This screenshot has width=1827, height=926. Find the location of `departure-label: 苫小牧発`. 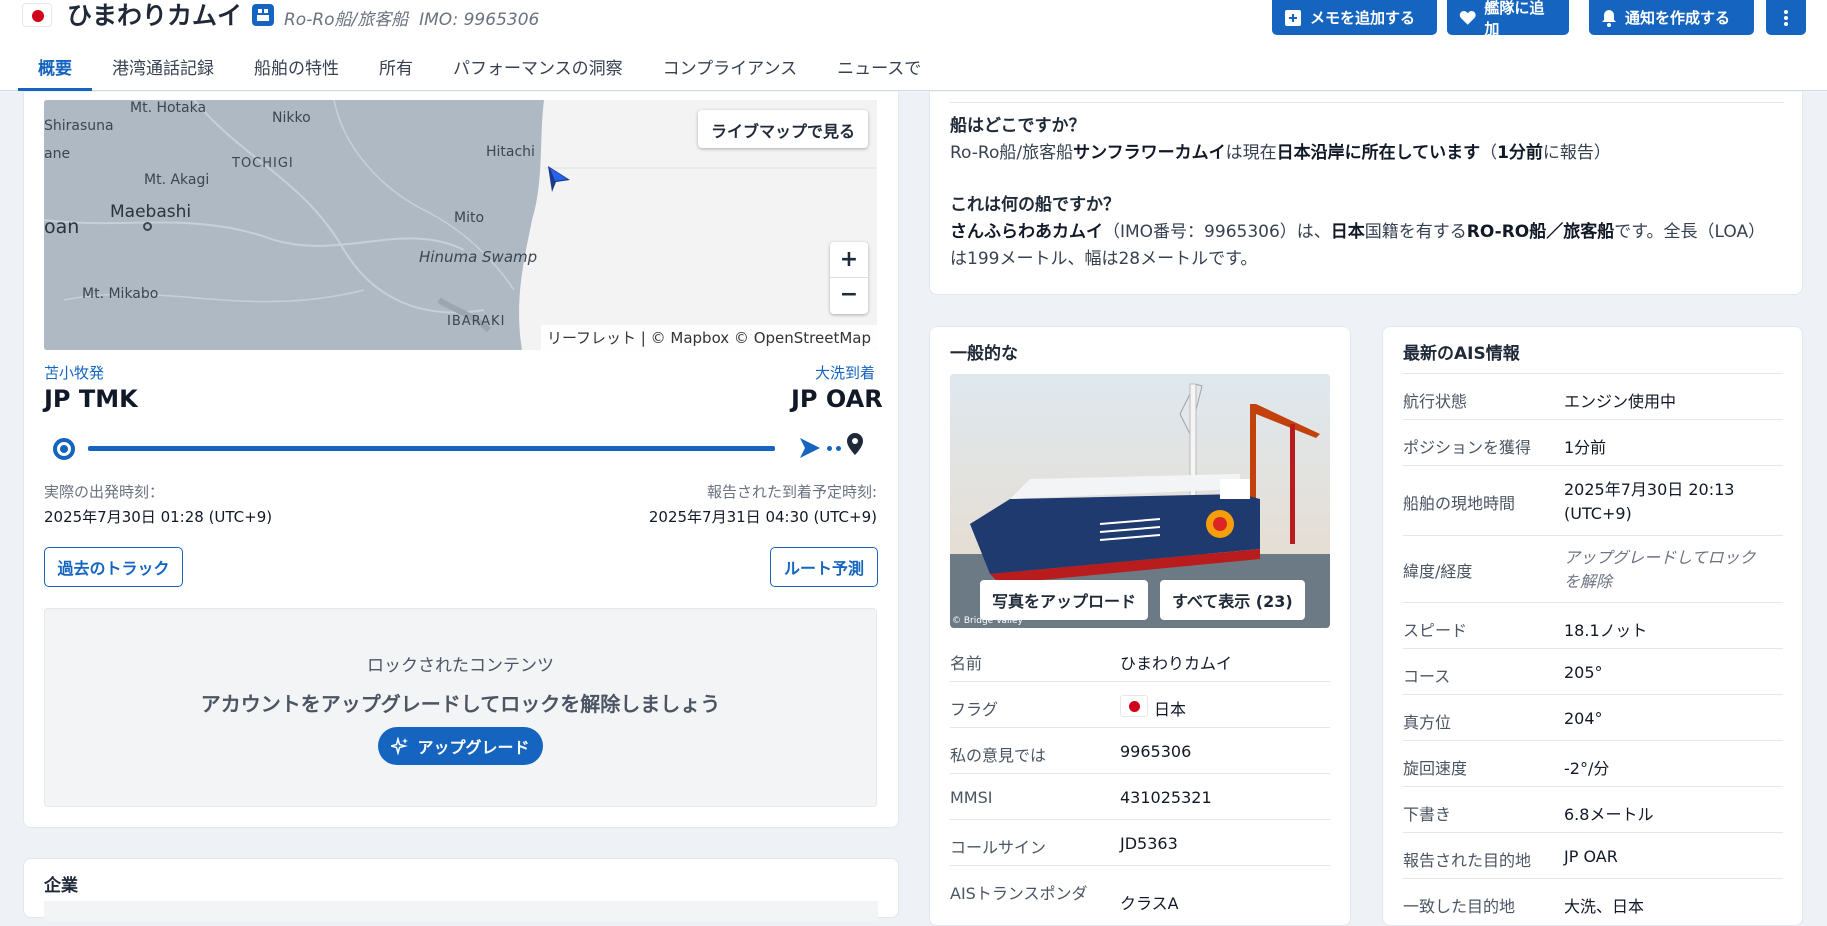

departure-label: 苫小牧発 is located at coordinates (74, 372).